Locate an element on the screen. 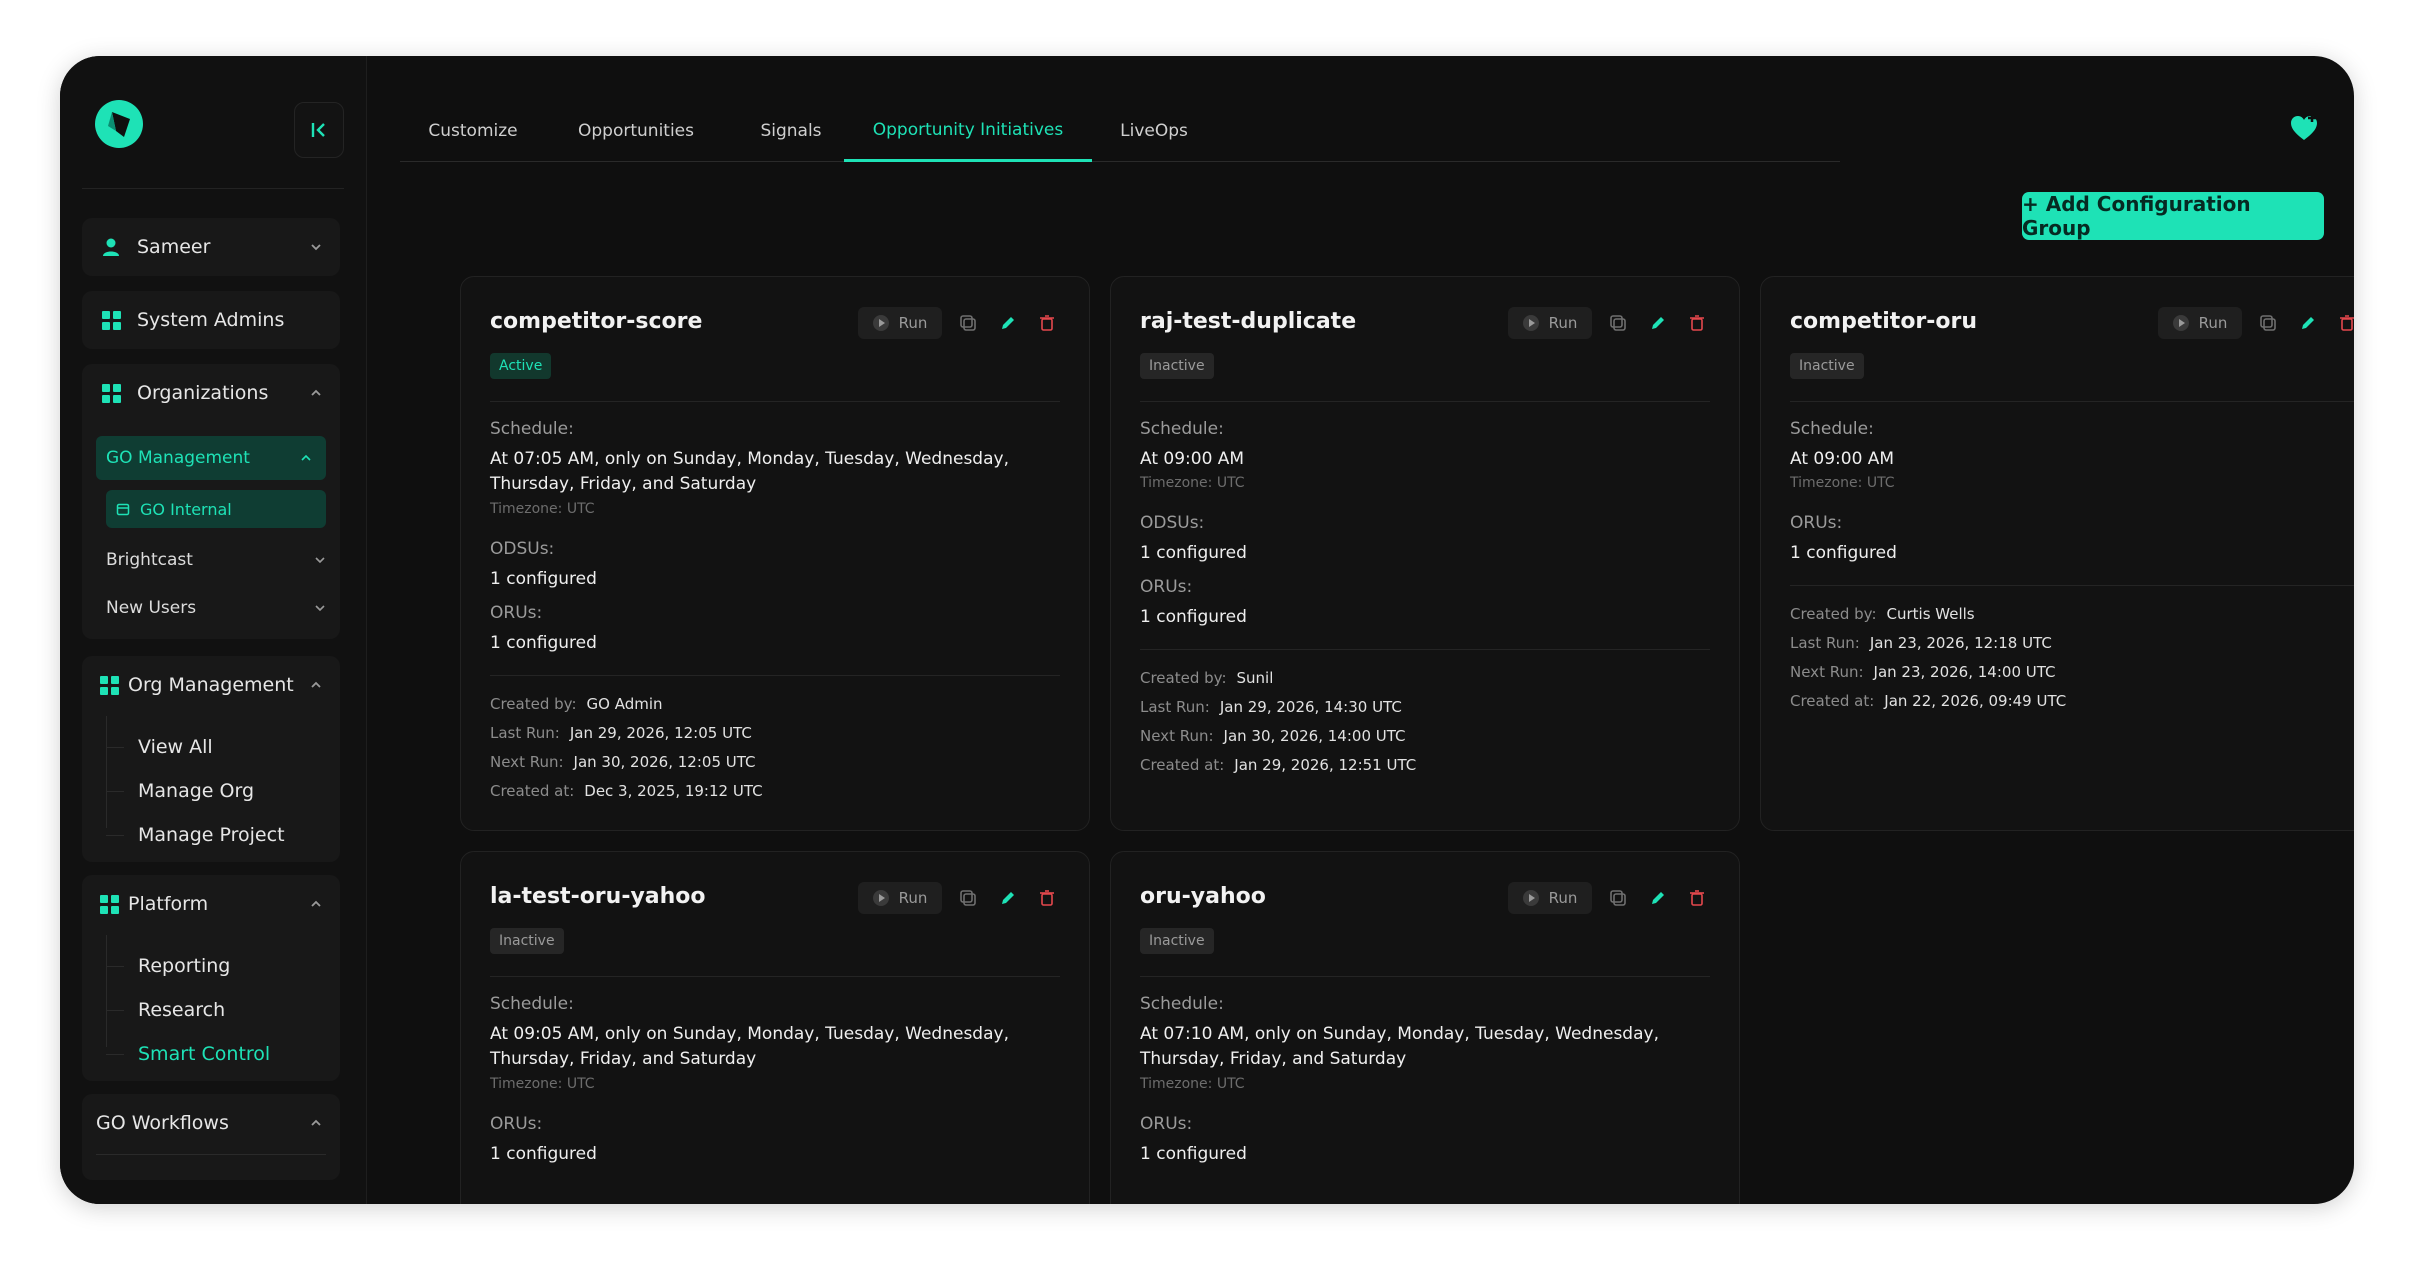 The width and height of the screenshot is (2414, 1266). sidebar-item-brightcast: Brightcast is located at coordinates (216, 560).